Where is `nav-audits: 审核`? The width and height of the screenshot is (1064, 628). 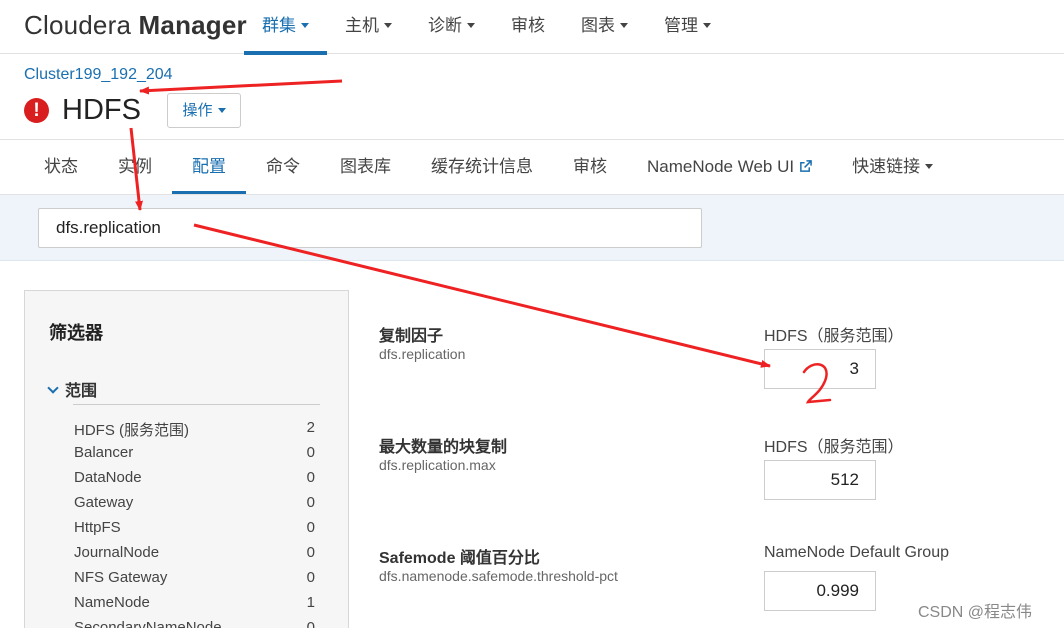 nav-audits: 审核 is located at coordinates (528, 27).